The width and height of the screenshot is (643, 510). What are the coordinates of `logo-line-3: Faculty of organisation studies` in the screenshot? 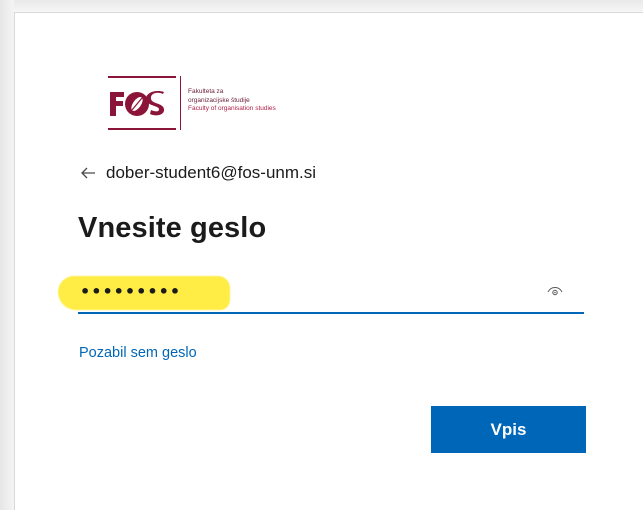 It's located at (232, 108).